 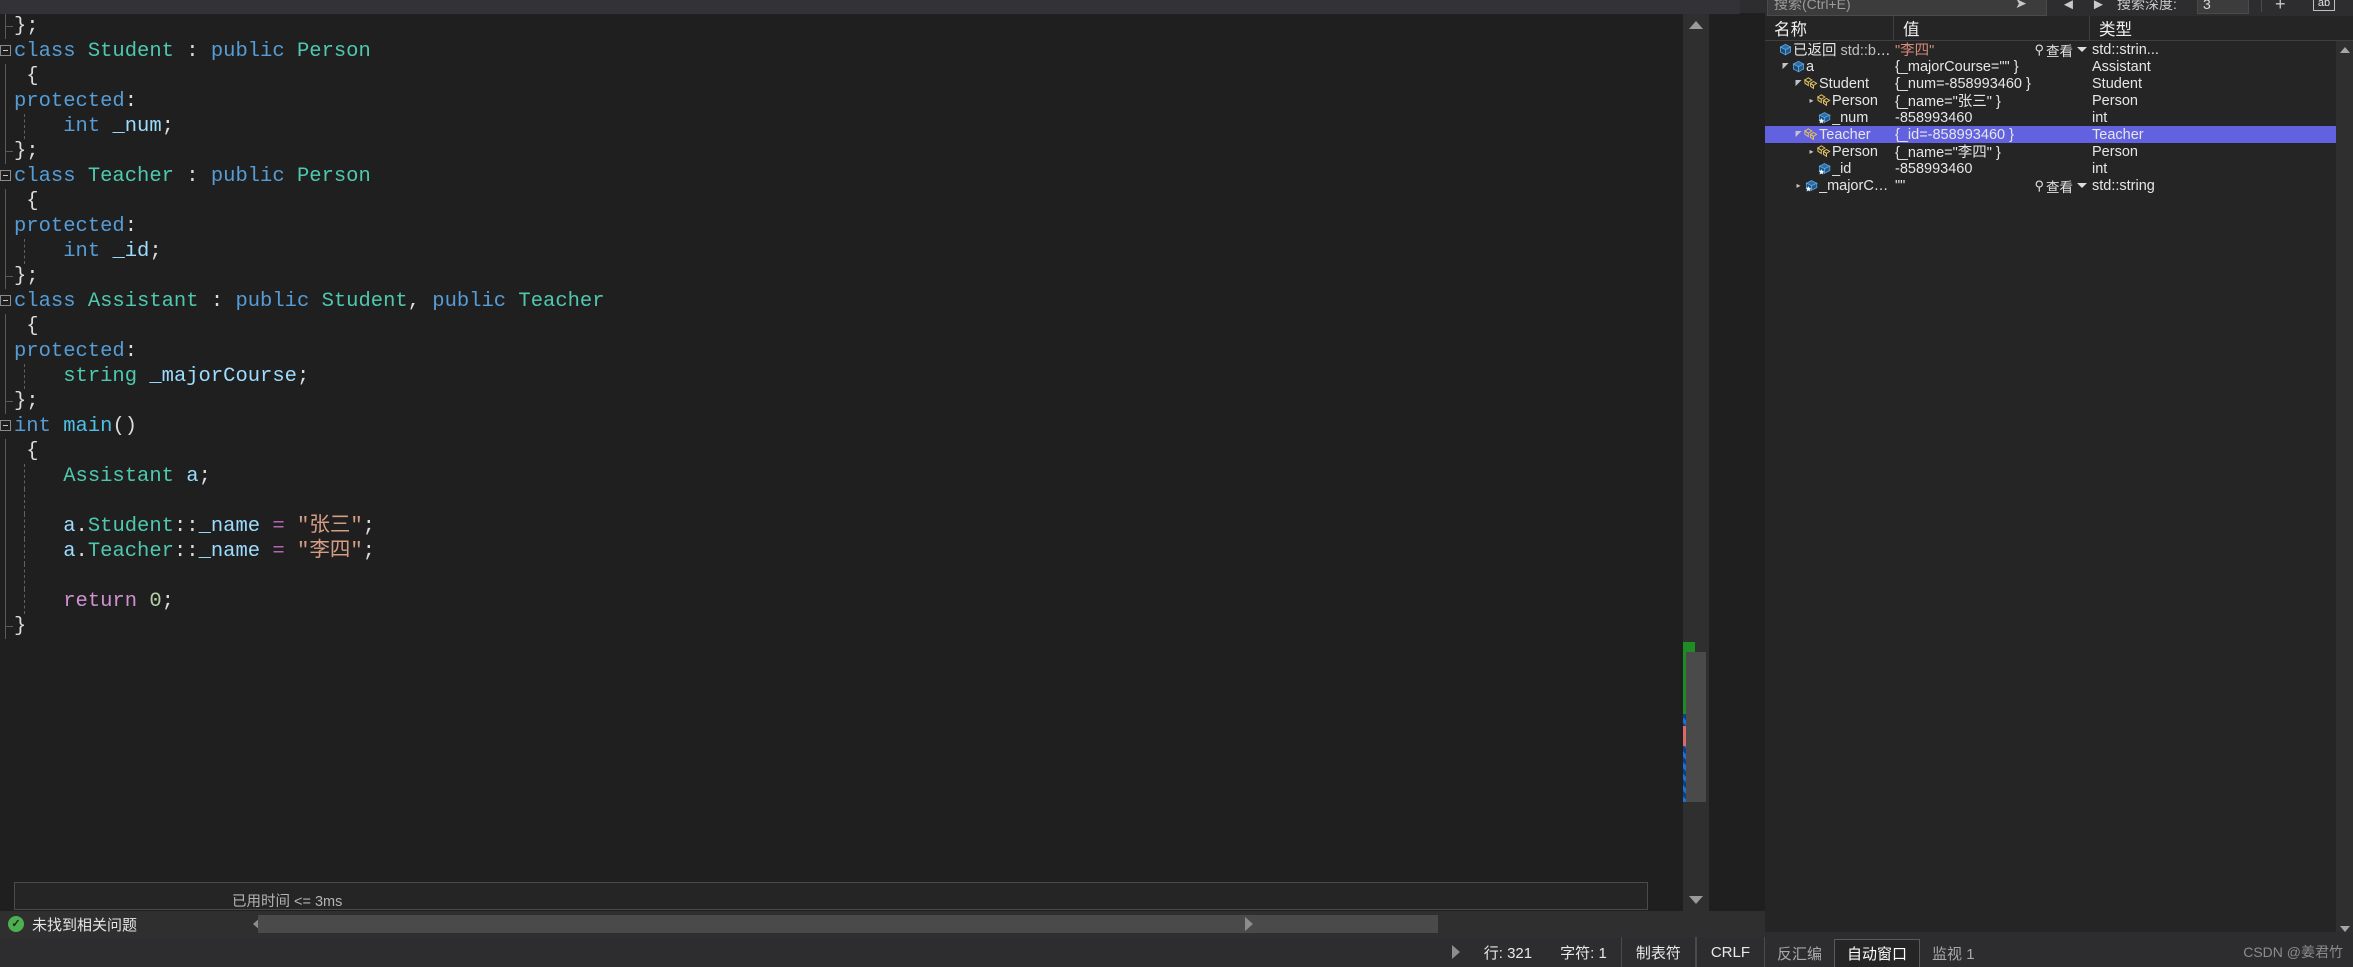 I want to click on add-watch-button: +, so click(x=2280, y=7).